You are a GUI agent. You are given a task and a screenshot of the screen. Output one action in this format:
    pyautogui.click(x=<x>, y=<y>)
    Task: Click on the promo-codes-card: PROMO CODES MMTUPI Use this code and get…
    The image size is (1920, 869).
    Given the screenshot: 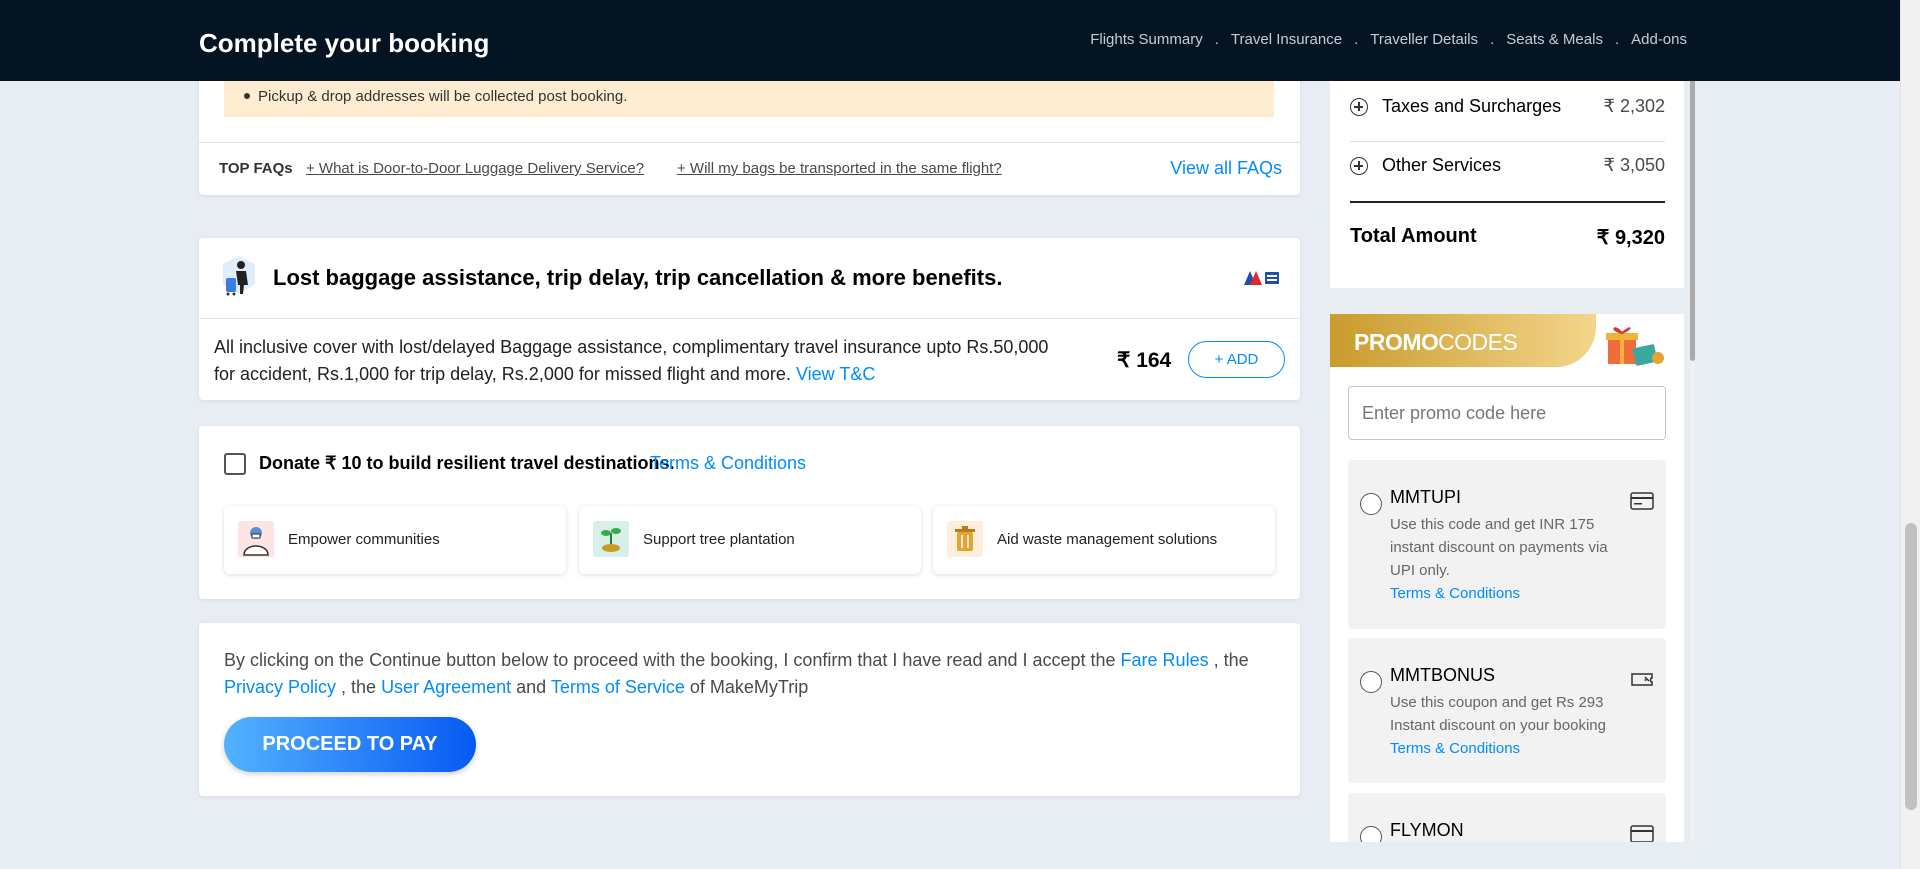 What is the action you would take?
    pyautogui.click(x=1507, y=578)
    